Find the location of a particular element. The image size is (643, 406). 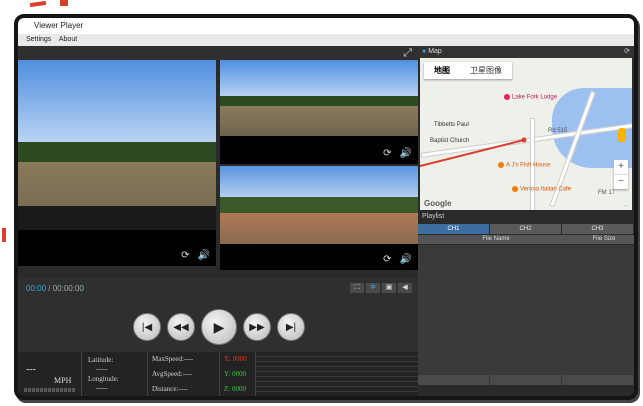

playlist-columns: File Name File Size is located at coordinates (526, 239).